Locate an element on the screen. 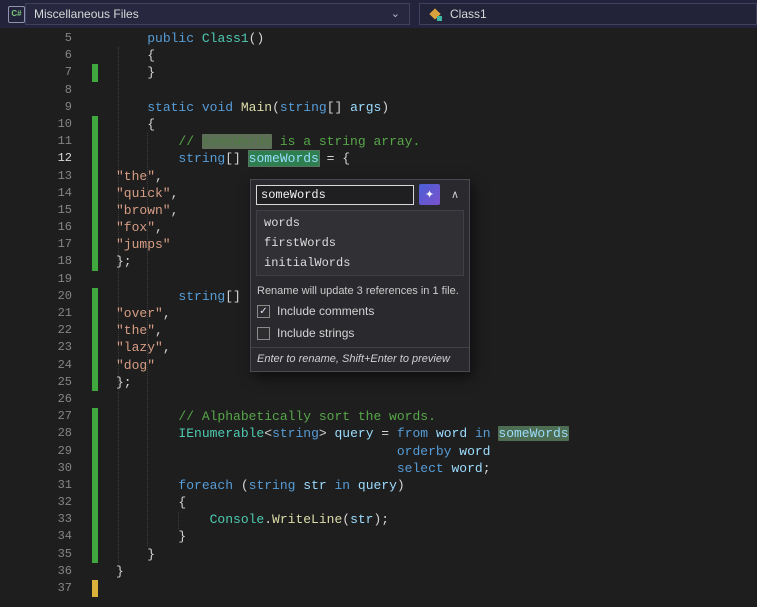 This screenshot has width=757, height=607. line-number: 35 is located at coordinates (36, 554).